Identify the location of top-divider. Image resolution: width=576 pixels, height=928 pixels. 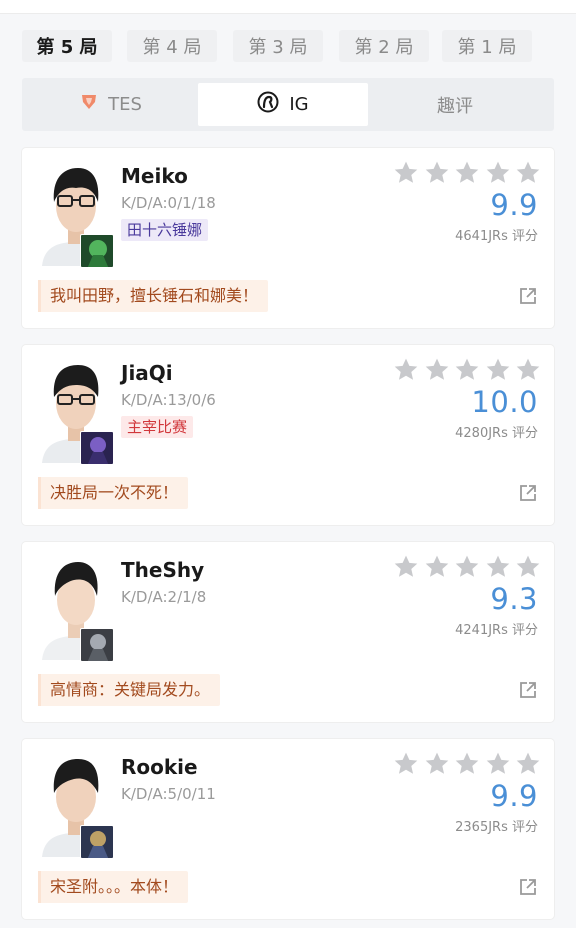
(288, 7).